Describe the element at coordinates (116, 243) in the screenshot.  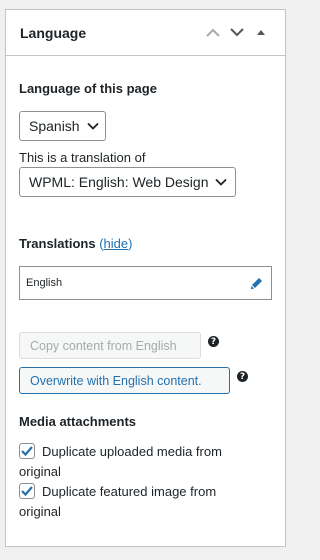
I see `hide-translations-link: hide` at that location.